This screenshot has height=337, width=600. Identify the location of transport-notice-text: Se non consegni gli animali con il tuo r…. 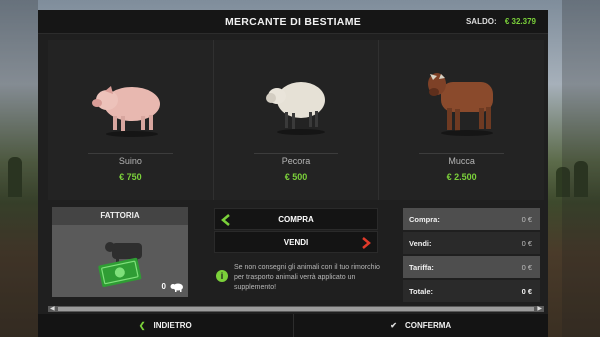
(307, 277).